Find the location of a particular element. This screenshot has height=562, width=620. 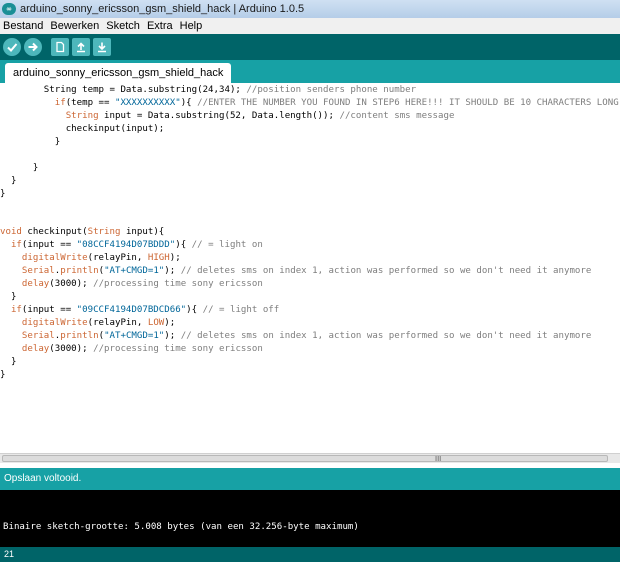

code-token: HIGH is located at coordinates (158, 258).